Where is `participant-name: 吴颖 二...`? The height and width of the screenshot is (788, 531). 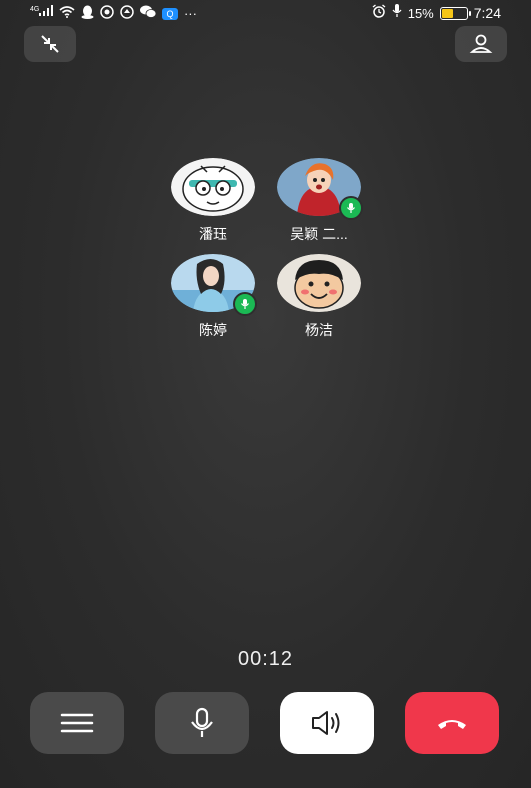 participant-name: 吴颖 二... is located at coordinates (319, 234).